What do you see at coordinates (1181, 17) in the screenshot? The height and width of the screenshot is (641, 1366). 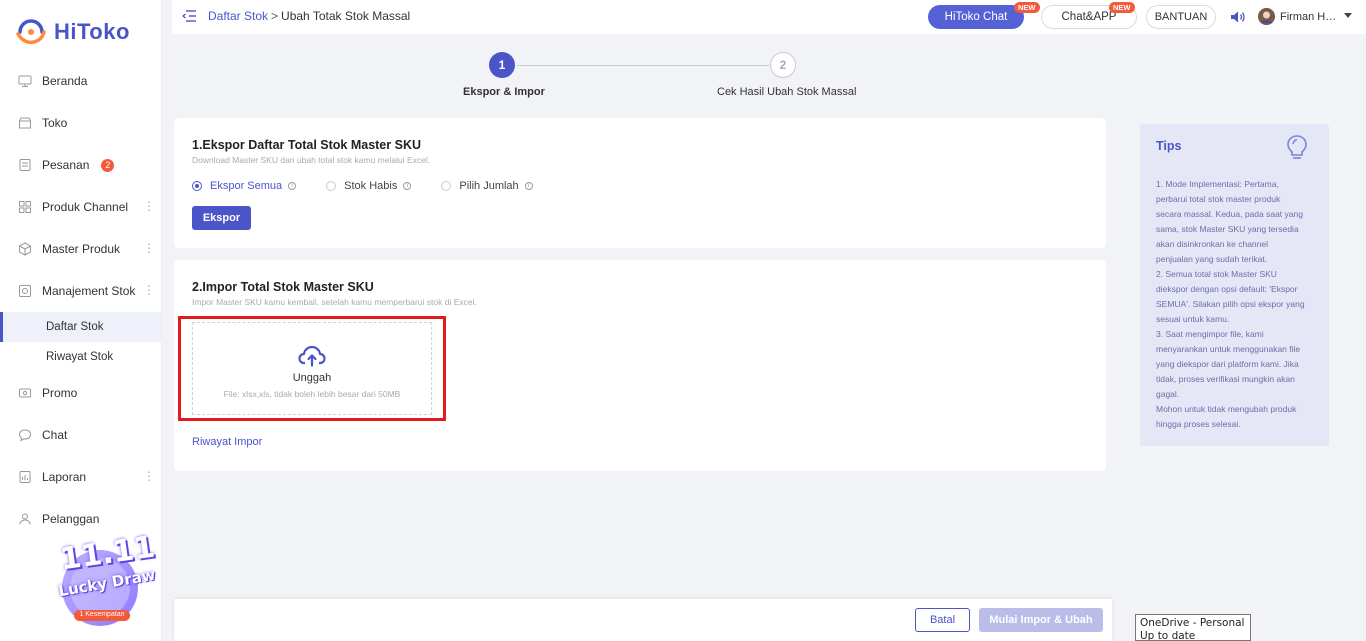 I see `bantuan-button: BANTUAN` at bounding box center [1181, 17].